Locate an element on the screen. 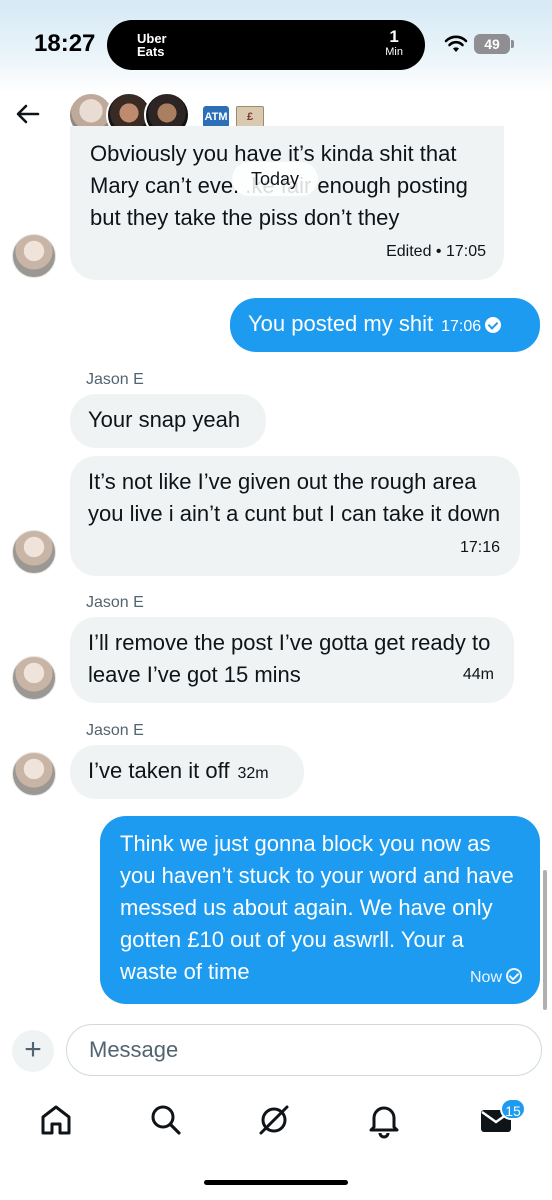 This screenshot has height=1200, width=552. message-bubble: Your snap yeah is located at coordinates (168, 421).